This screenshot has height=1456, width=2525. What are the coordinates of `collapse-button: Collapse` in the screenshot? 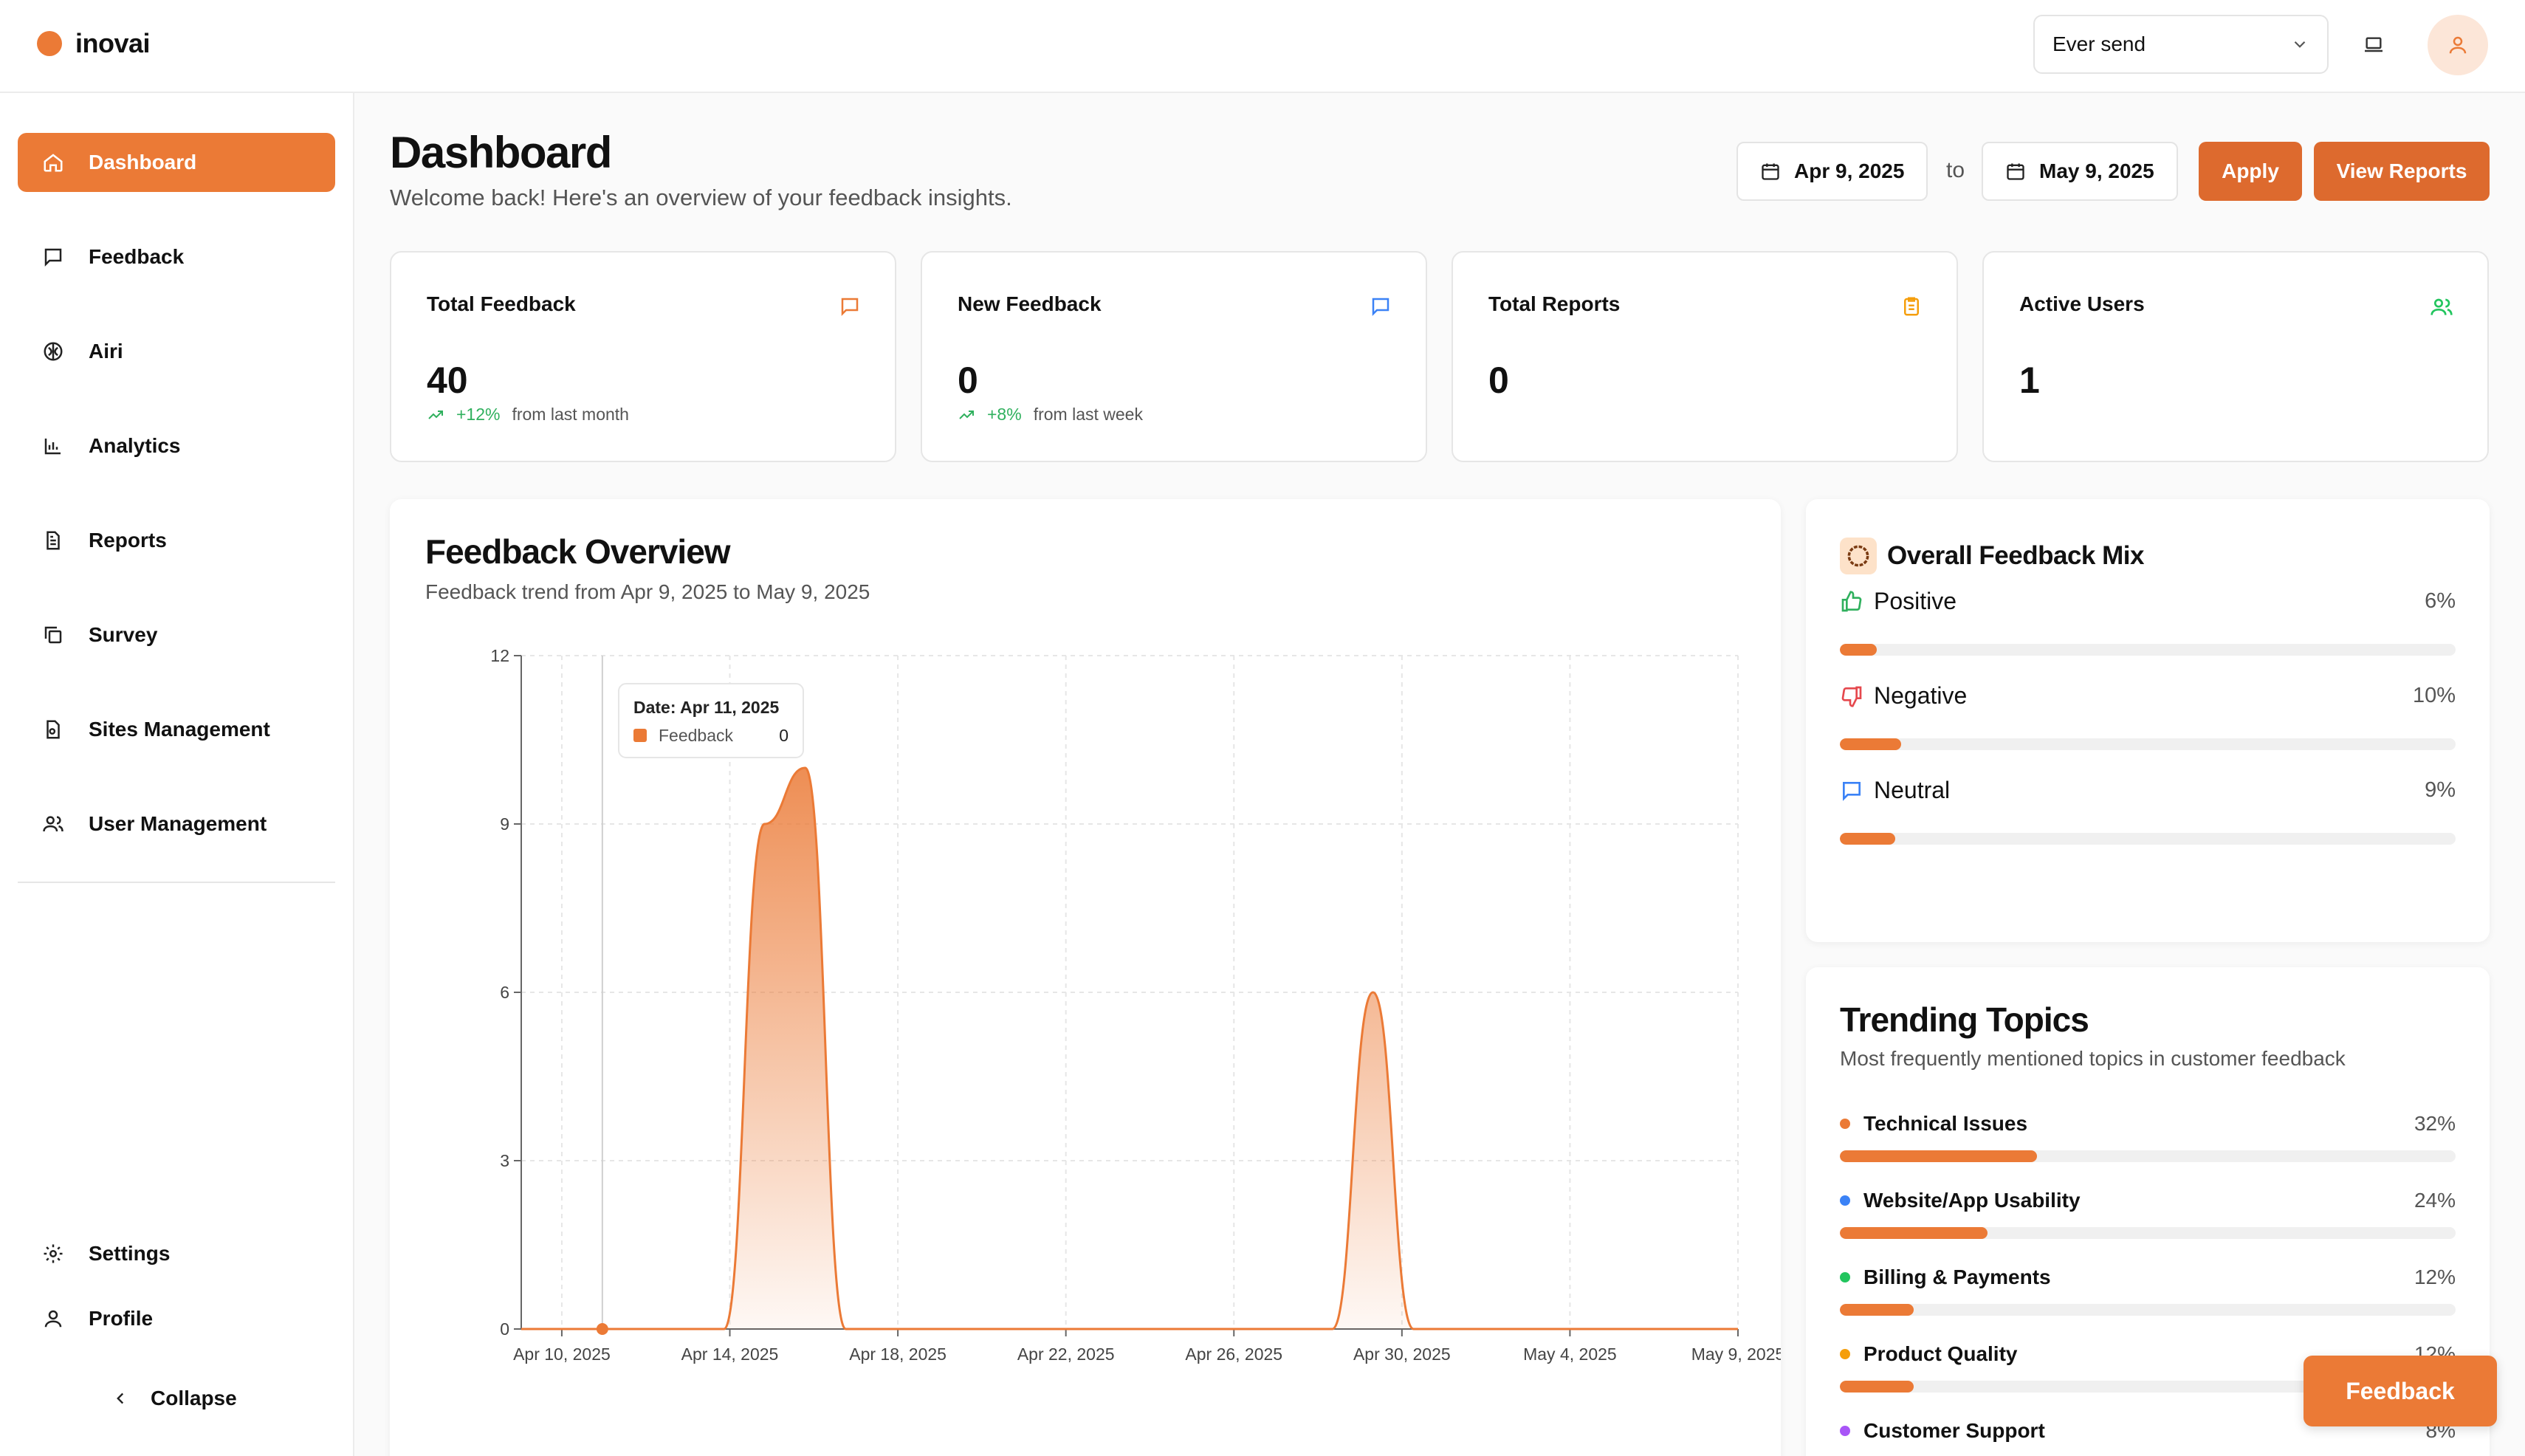 It's located at (174, 1399).